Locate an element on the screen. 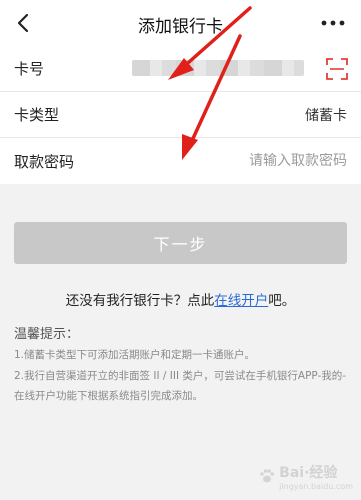 The image size is (361, 500). open-account-suffix: 吧。 is located at coordinates (282, 301).